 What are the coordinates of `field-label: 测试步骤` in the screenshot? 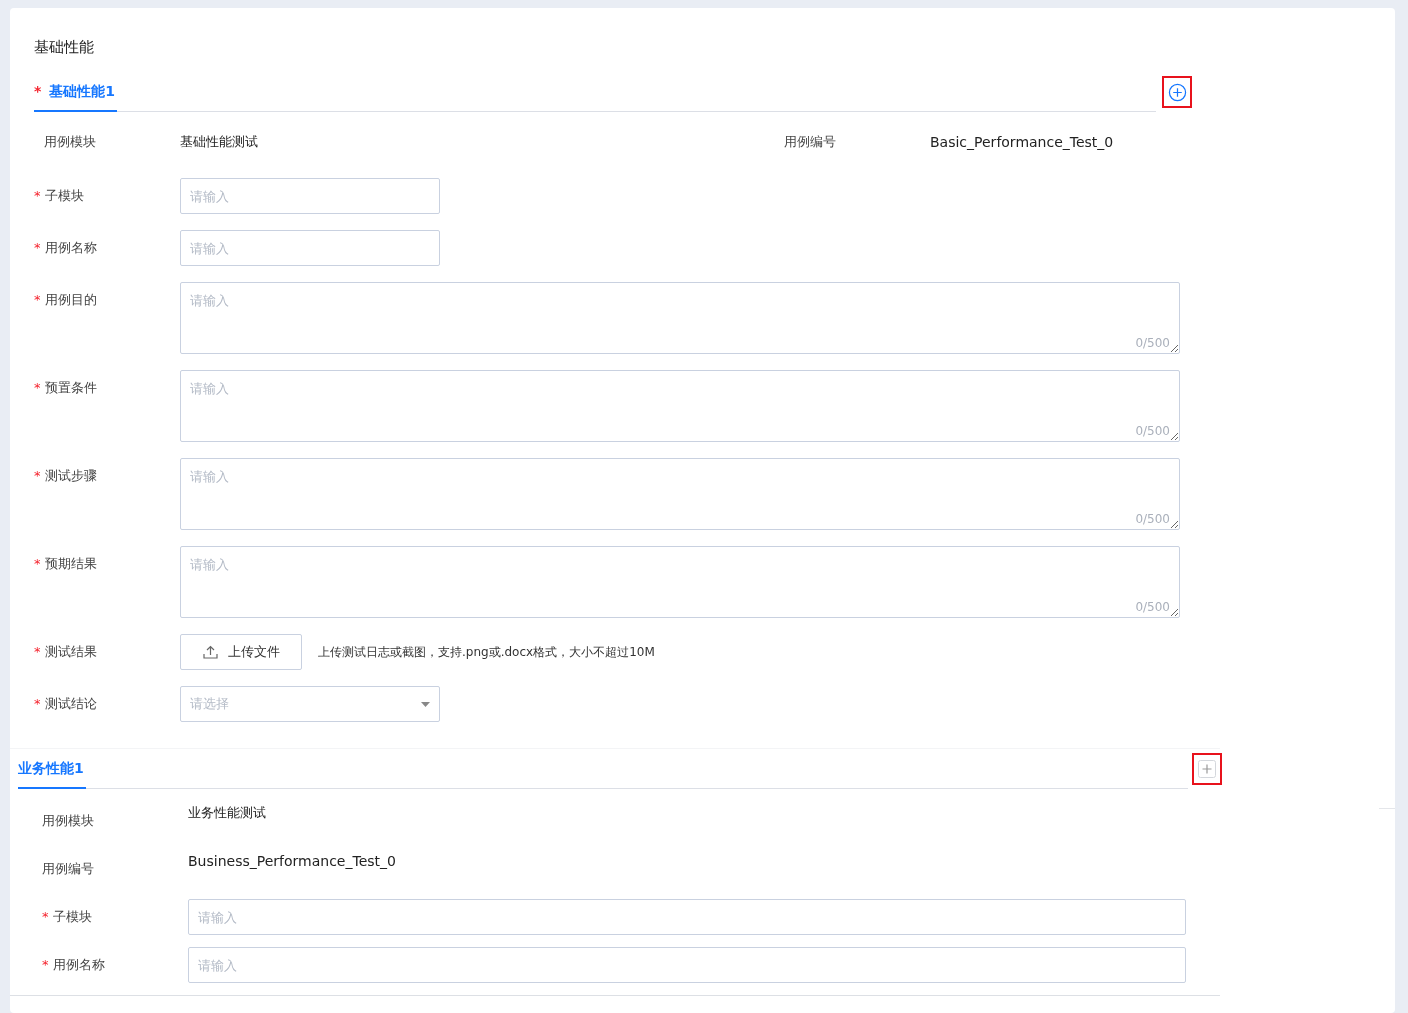 It's located at (70, 475).